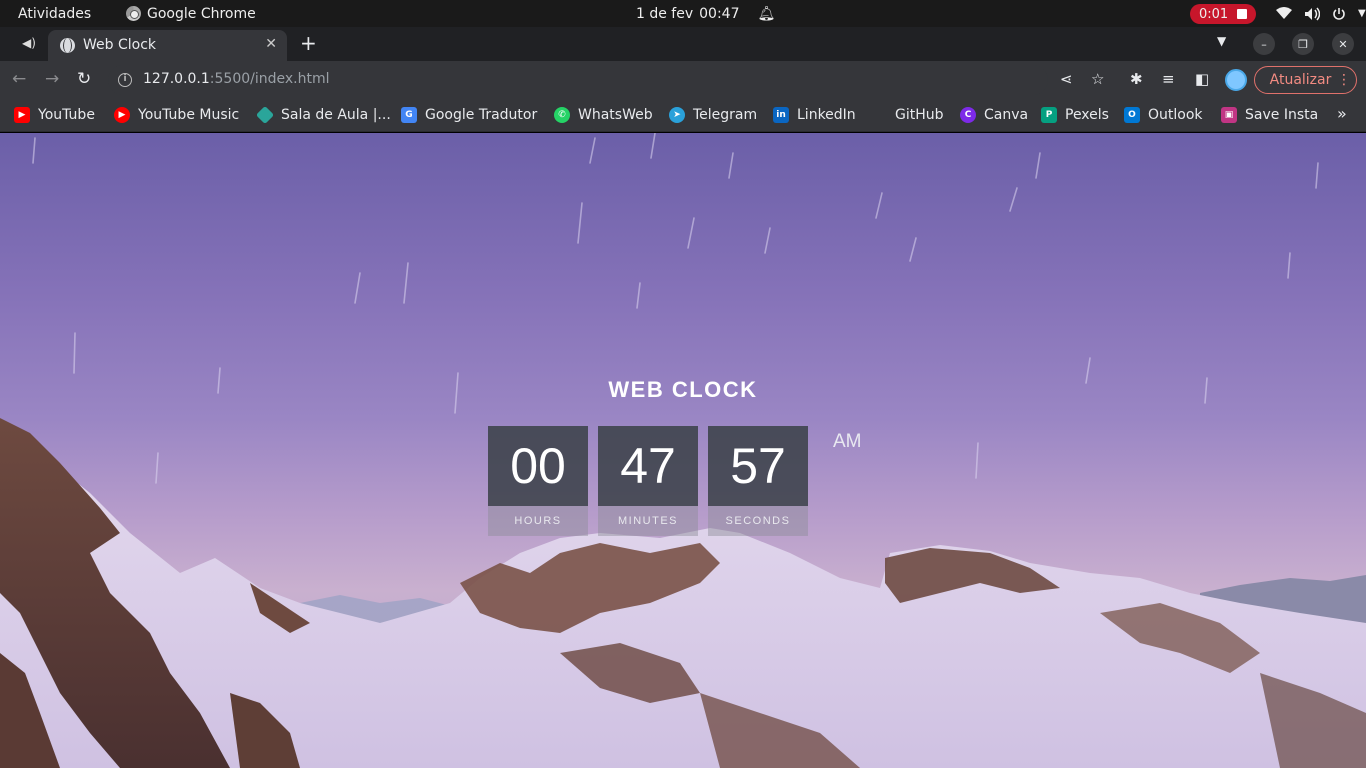  I want to click on minutes-value: 47, so click(648, 466).